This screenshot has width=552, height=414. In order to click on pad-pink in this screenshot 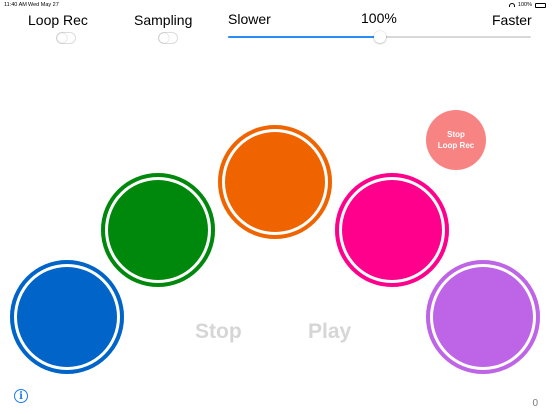, I will do `click(392, 230)`.